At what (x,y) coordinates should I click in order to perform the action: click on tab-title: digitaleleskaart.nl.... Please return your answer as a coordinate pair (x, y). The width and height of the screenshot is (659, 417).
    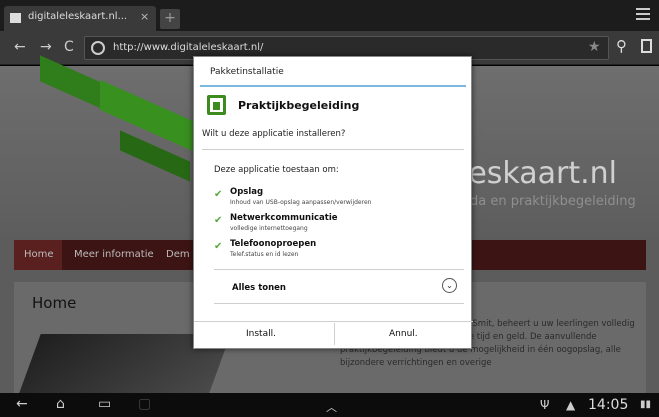
    Looking at the image, I should click on (78, 16).